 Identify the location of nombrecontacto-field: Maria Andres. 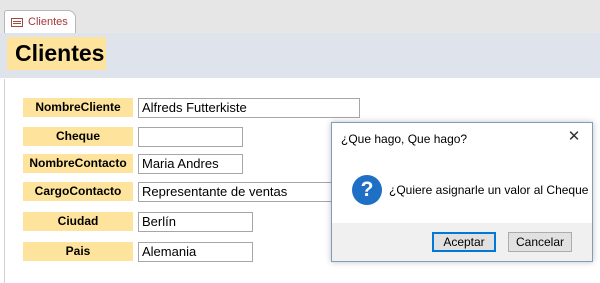
(190, 164).